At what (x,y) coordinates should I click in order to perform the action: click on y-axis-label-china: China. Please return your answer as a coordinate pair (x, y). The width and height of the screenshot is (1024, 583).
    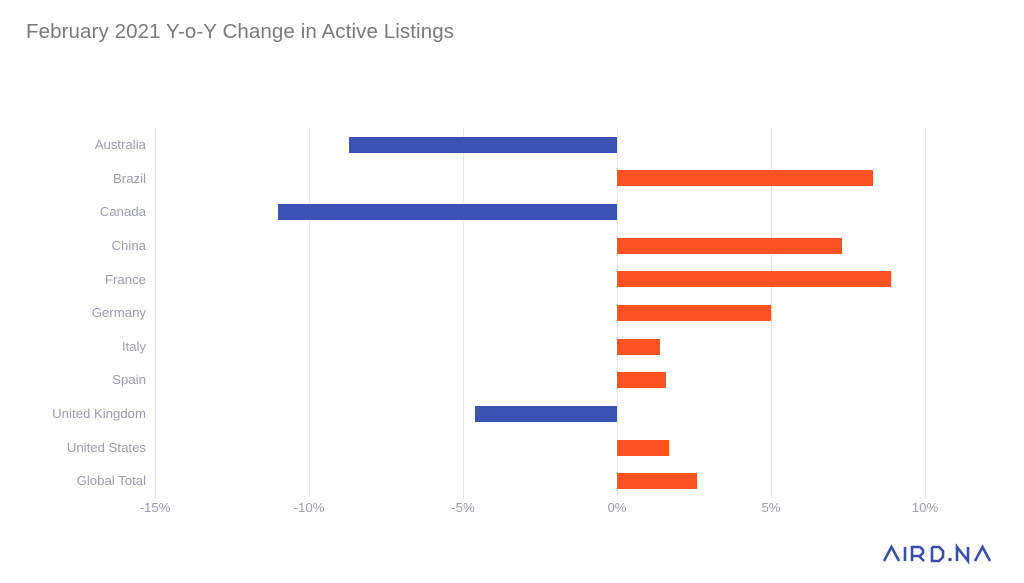
    Looking at the image, I should click on (128, 245).